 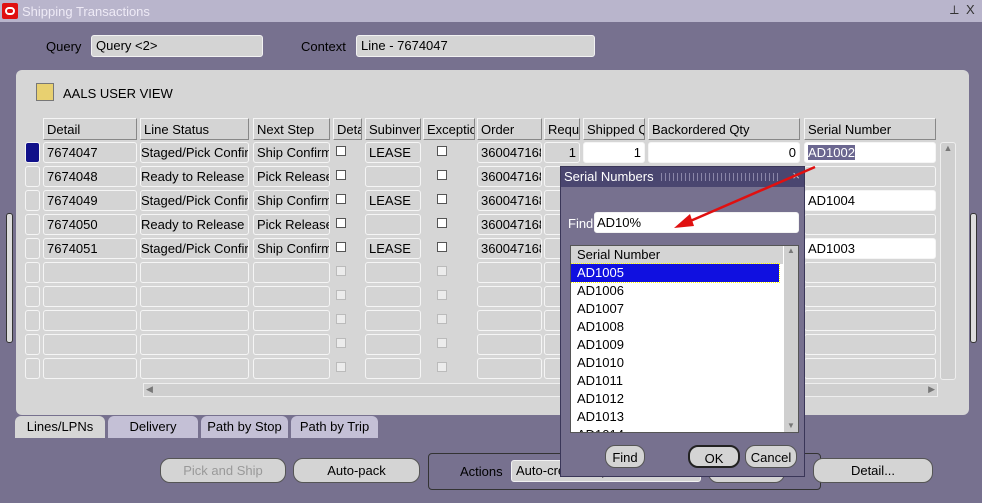 I want to click on annotation-arrow, so click(x=745, y=196).